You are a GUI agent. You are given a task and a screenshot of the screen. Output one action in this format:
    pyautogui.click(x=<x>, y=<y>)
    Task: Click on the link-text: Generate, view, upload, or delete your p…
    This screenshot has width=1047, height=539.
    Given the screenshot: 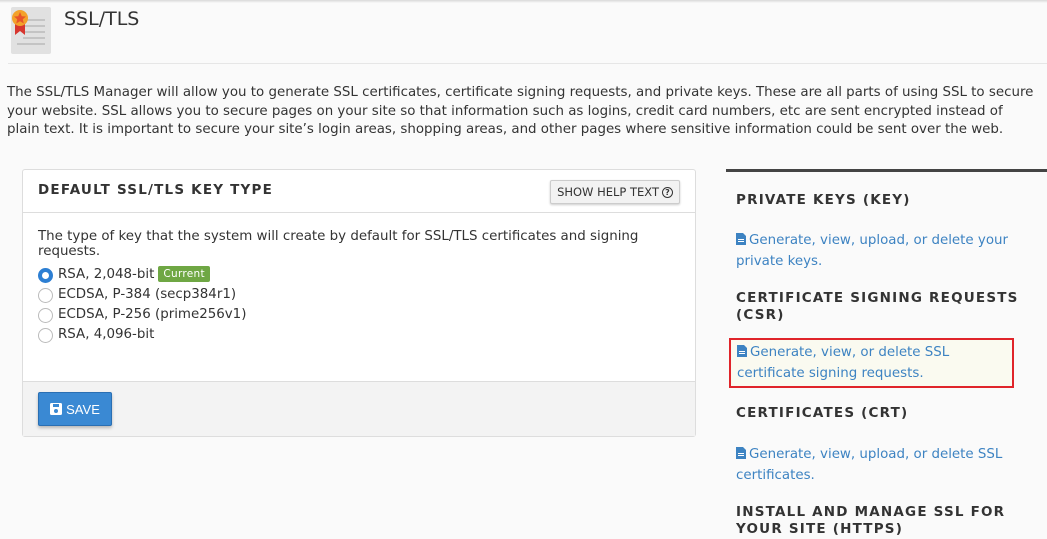 What is the action you would take?
    pyautogui.click(x=872, y=251)
    